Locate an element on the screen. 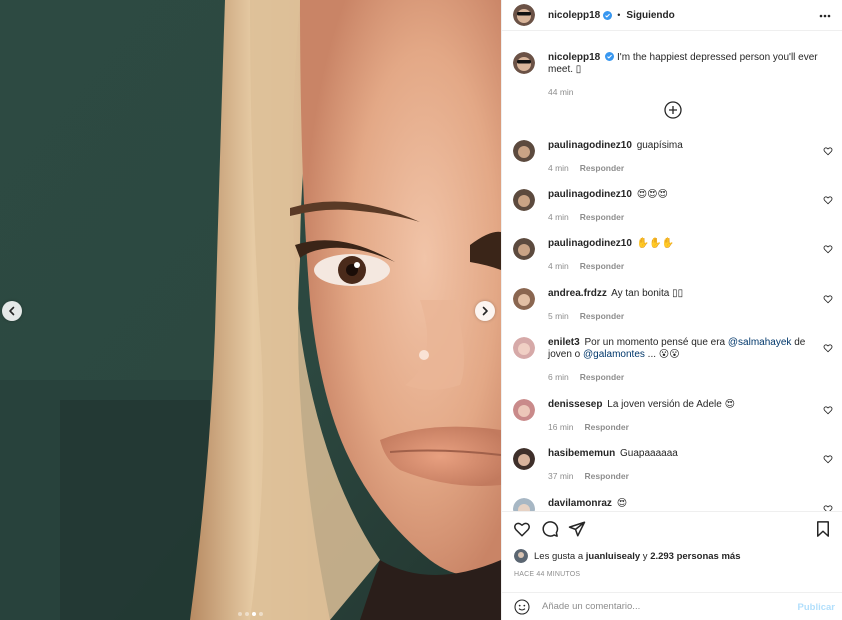 The width and height of the screenshot is (842, 620). carousel-dot-active is located at coordinates (254, 614).